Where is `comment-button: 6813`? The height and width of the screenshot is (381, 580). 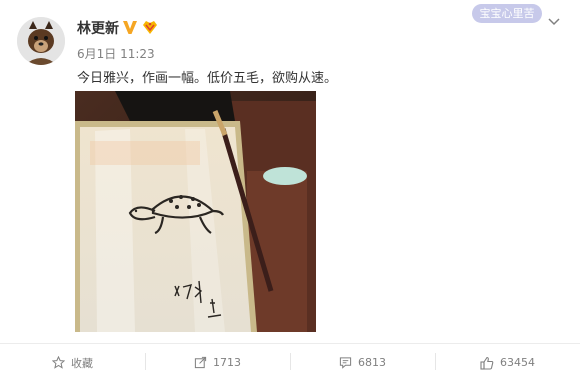
comment-button: 6813 is located at coordinates (362, 362).